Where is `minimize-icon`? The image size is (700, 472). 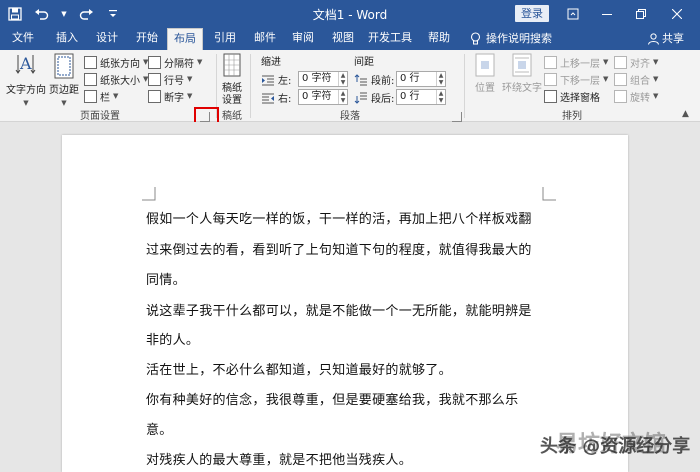 minimize-icon is located at coordinates (607, 14).